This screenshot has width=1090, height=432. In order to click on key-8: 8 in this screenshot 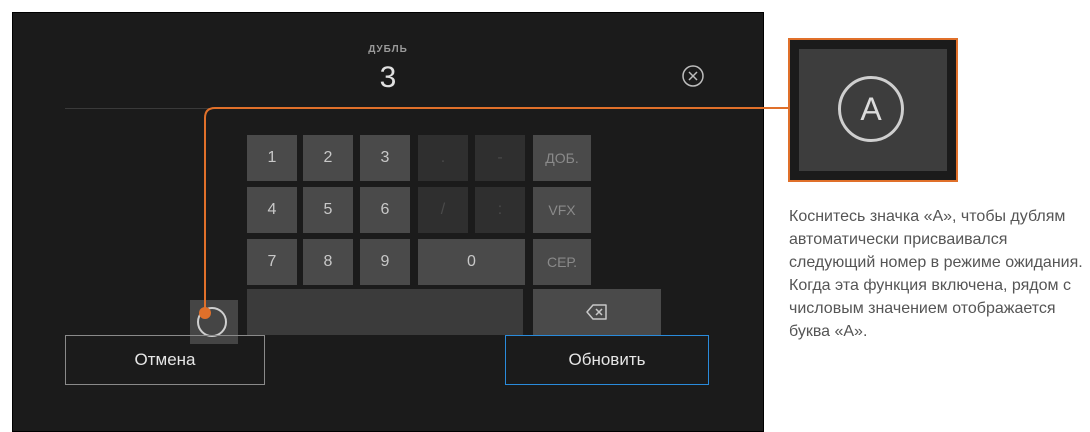, I will do `click(328, 262)`.